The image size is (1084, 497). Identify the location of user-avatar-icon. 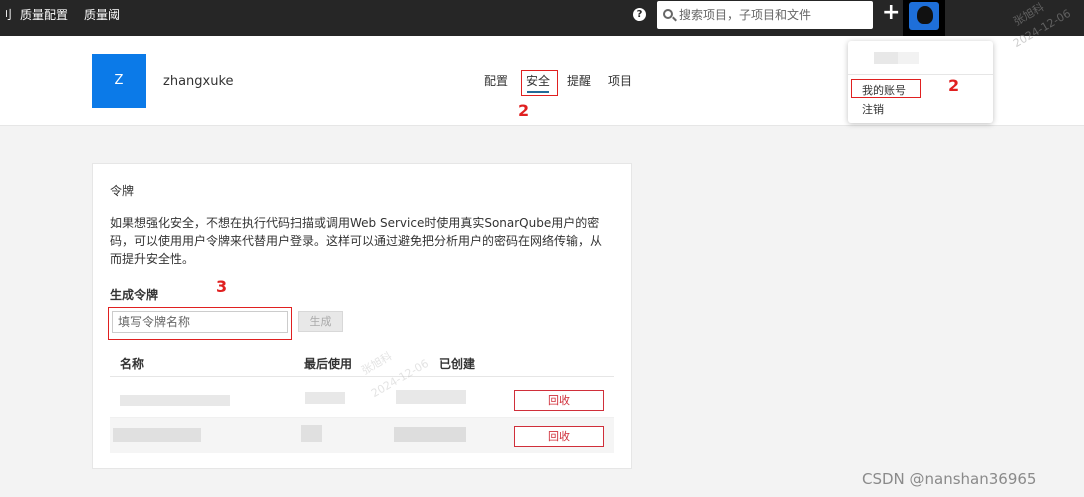
(924, 16).